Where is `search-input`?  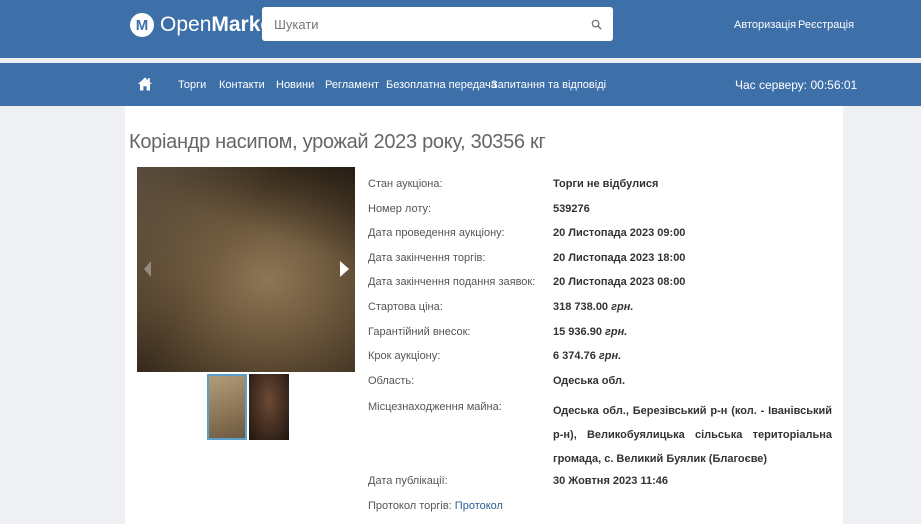
search-input is located at coordinates (421, 24).